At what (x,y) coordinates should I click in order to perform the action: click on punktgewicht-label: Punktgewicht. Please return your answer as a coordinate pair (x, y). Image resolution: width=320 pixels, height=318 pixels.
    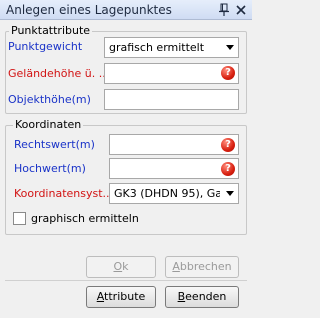
    Looking at the image, I should click on (45, 46).